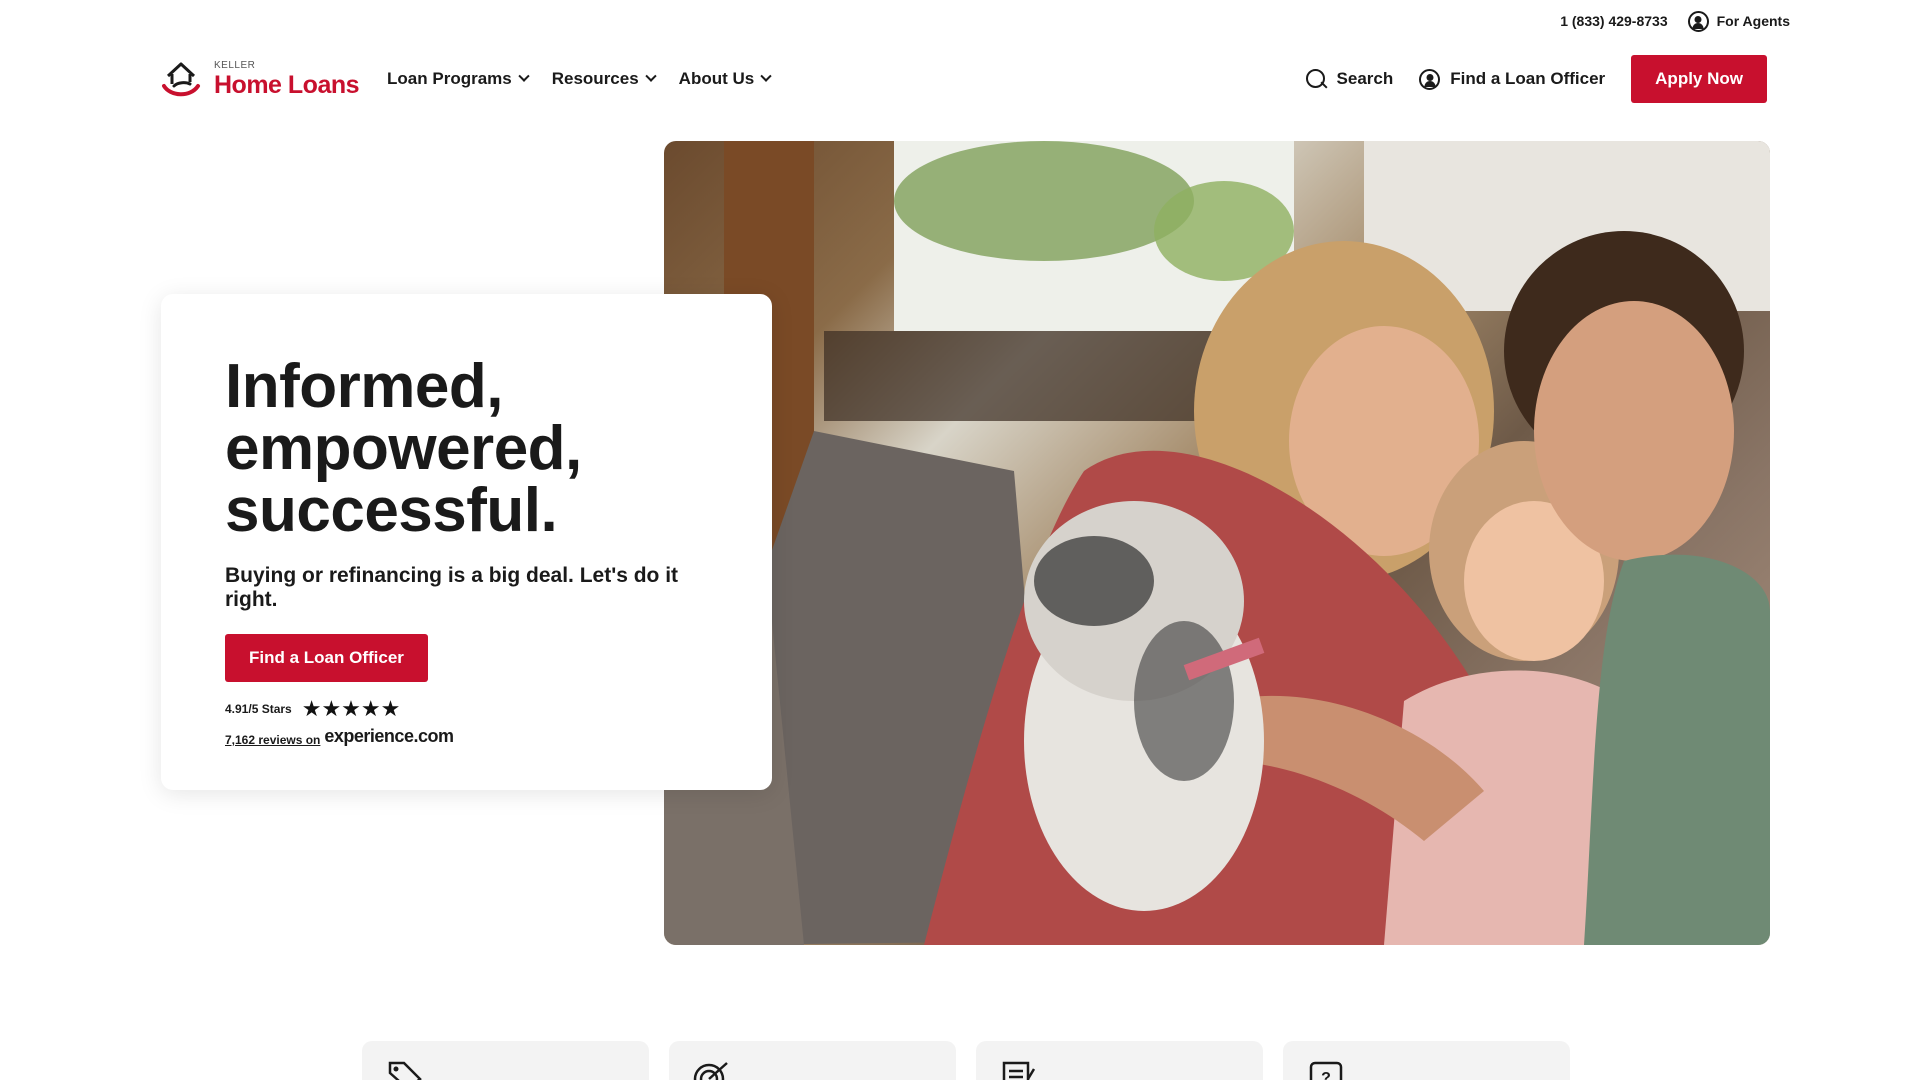  Describe the element at coordinates (351, 708) in the screenshot. I see `star-rating-icon: ★★★★★` at that location.